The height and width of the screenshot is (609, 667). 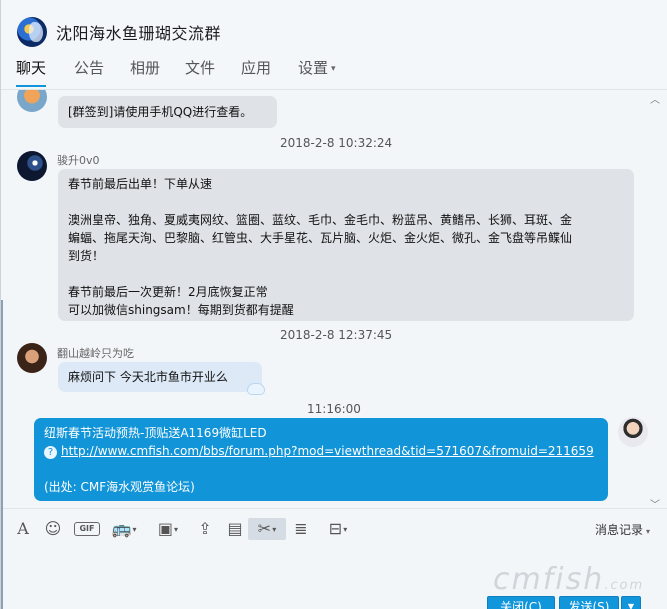 What do you see at coordinates (148, 377) in the screenshot?
I see `message-text: 麻烦问下 今天北市鱼市开业么` at bounding box center [148, 377].